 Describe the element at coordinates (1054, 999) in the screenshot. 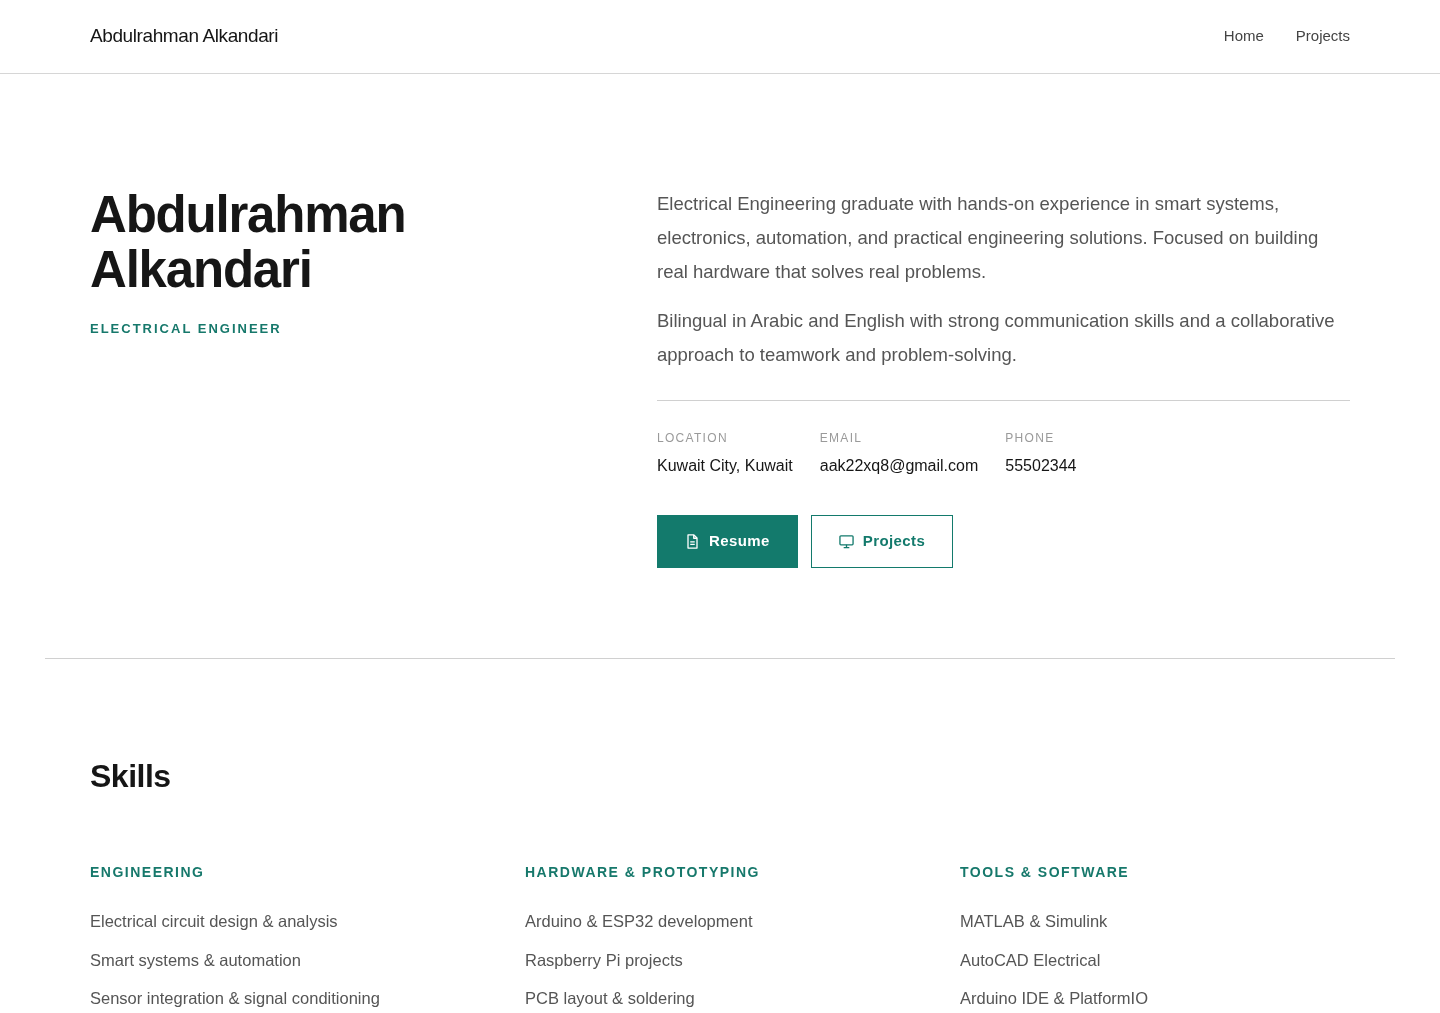

I see `skill-item: Arduino IDE & PlatformIO` at that location.